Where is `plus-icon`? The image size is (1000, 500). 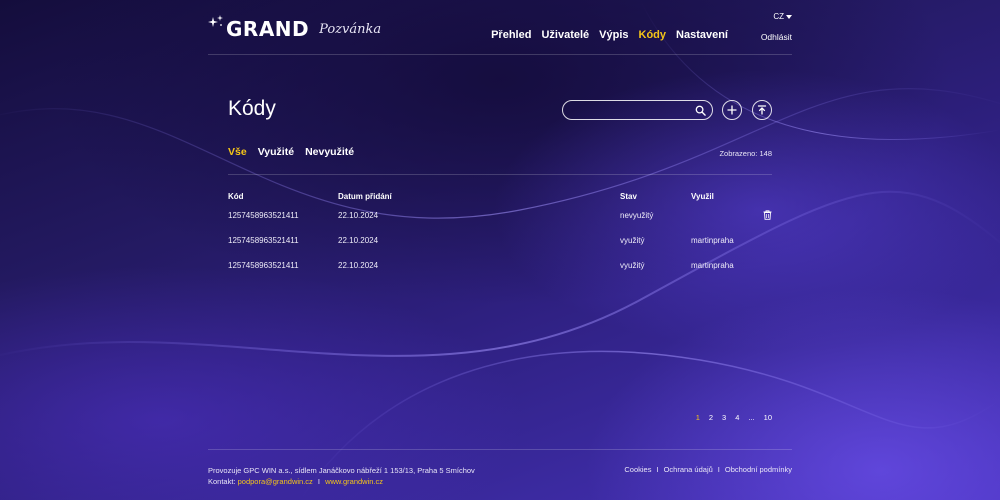 plus-icon is located at coordinates (732, 110).